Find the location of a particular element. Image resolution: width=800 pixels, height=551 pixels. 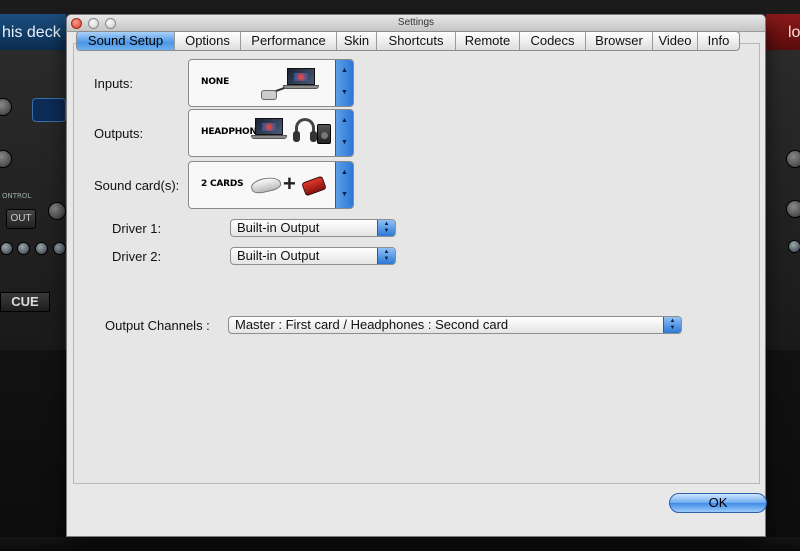

tab-skin: Skin is located at coordinates (357, 41).